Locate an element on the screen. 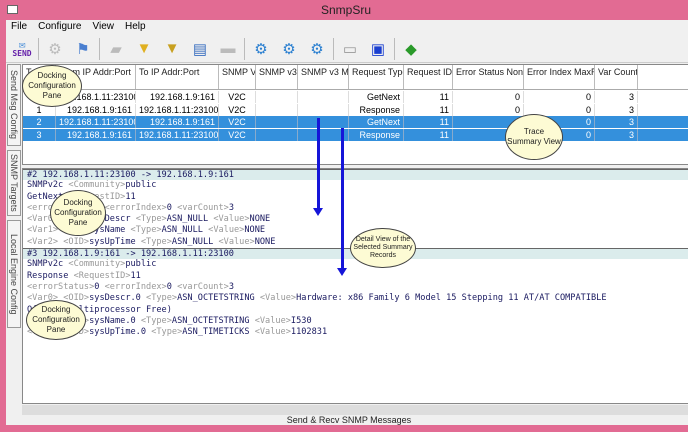 The image size is (700, 436). trap-button: ⚑ is located at coordinates (83, 49).